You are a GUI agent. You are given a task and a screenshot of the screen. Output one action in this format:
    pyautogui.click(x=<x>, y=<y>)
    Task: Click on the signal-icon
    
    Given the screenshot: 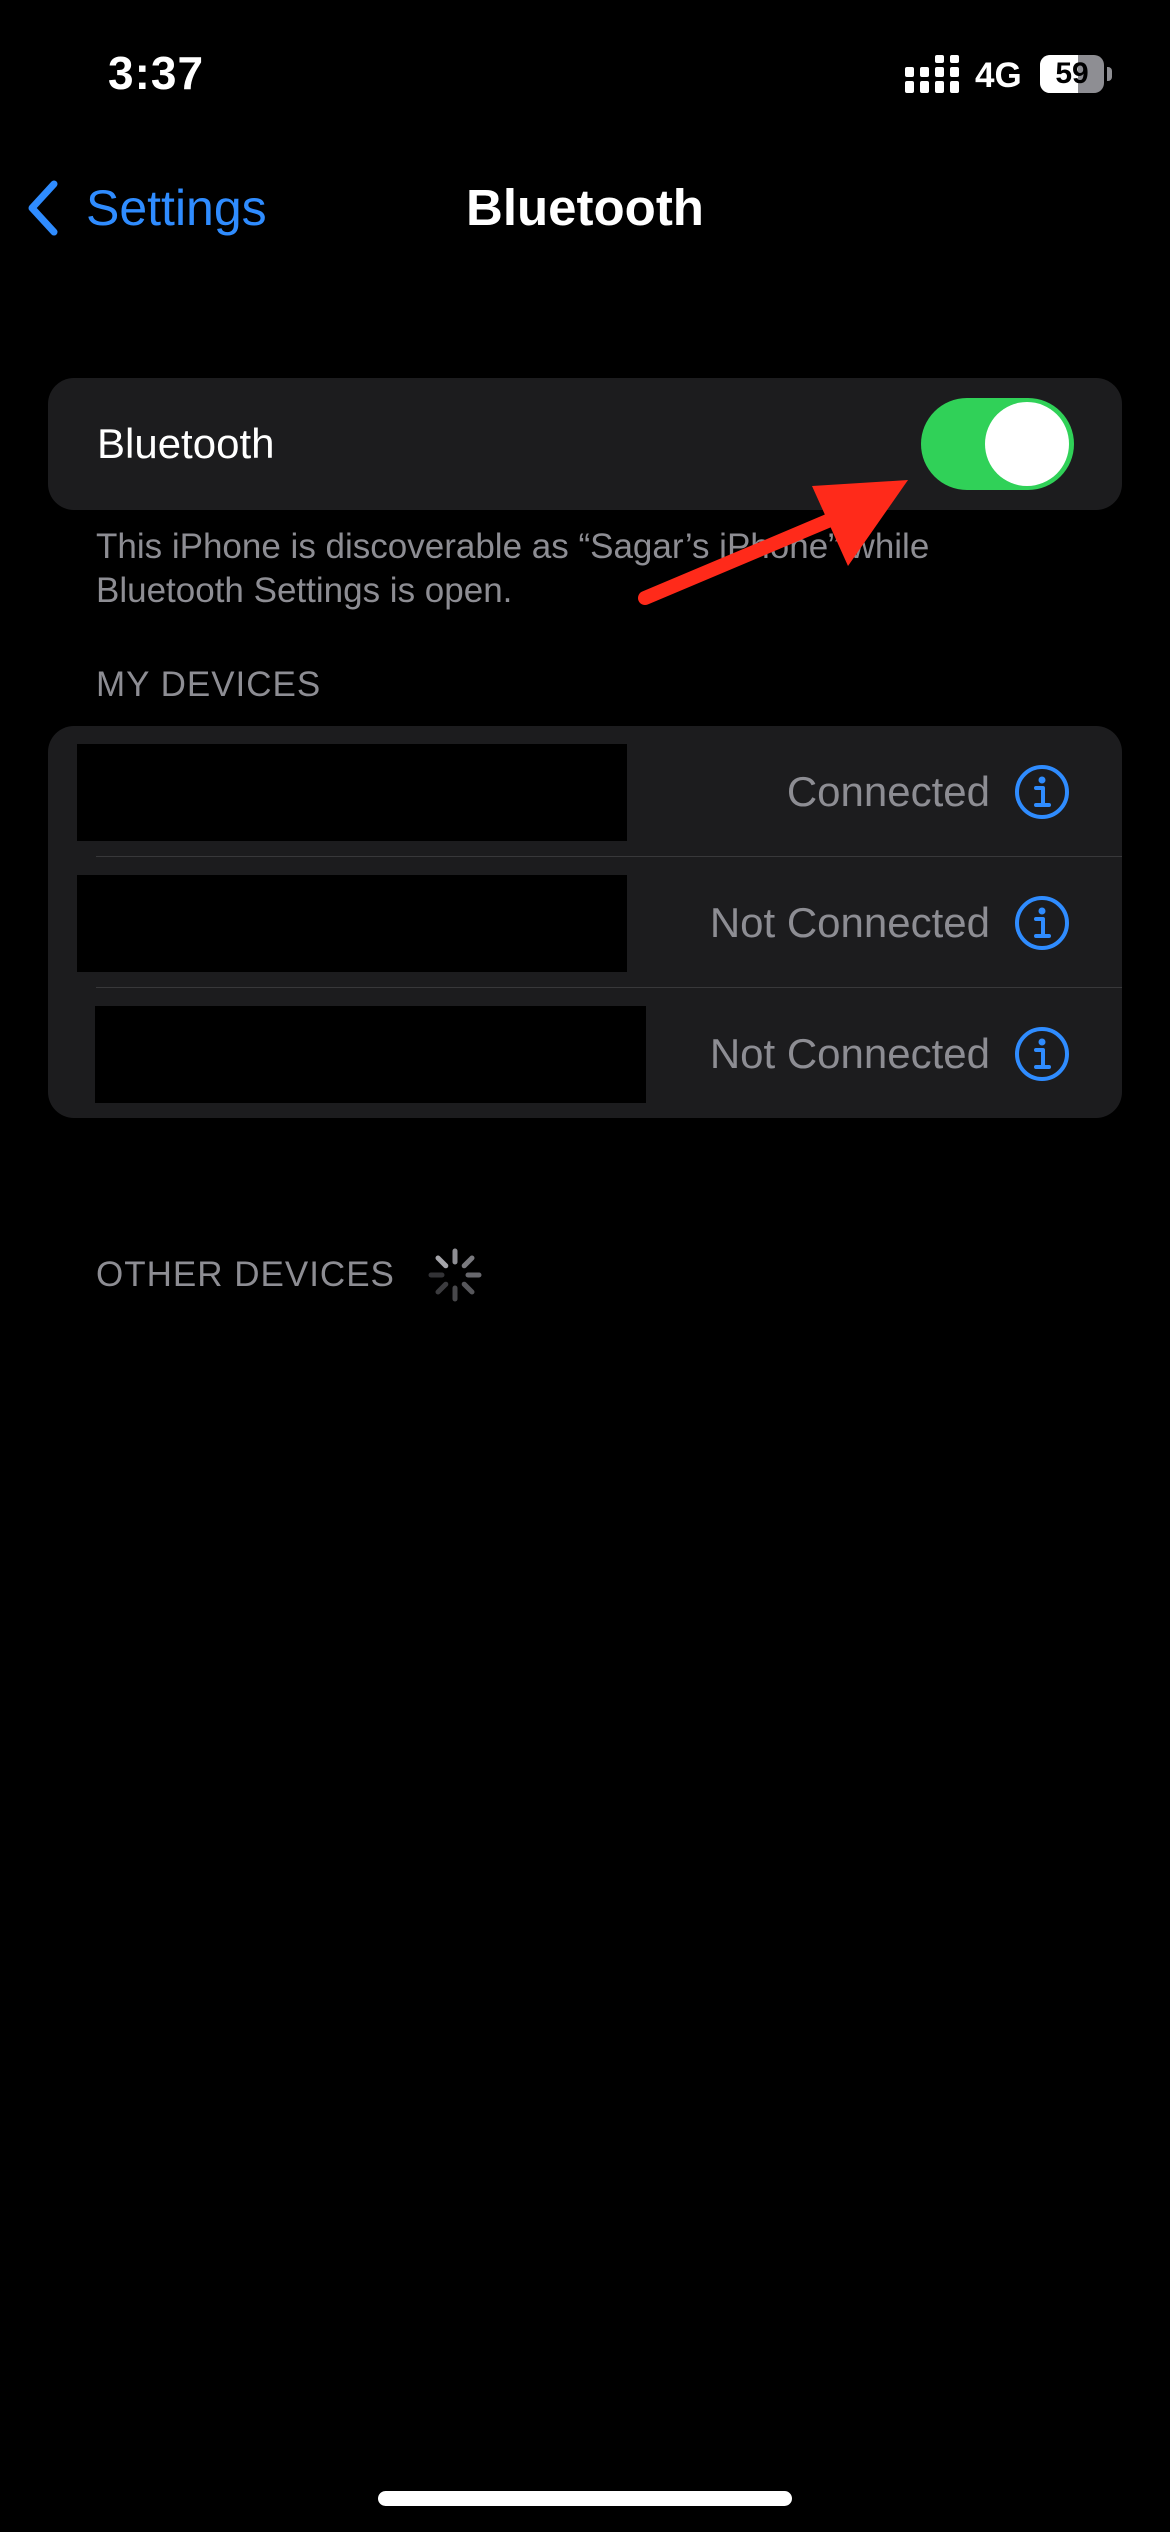 What is the action you would take?
    pyautogui.click(x=932, y=74)
    